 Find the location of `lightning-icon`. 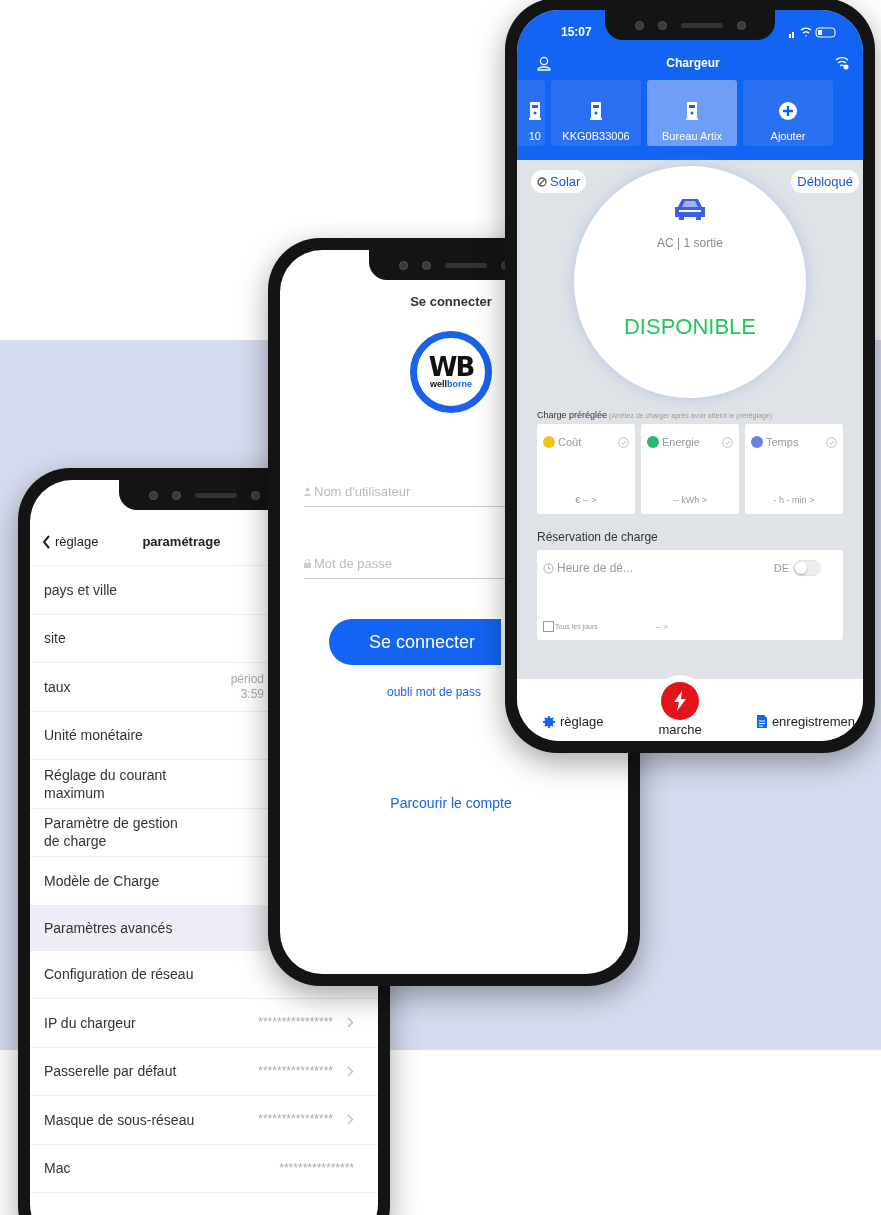

lightning-icon is located at coordinates (680, 701).